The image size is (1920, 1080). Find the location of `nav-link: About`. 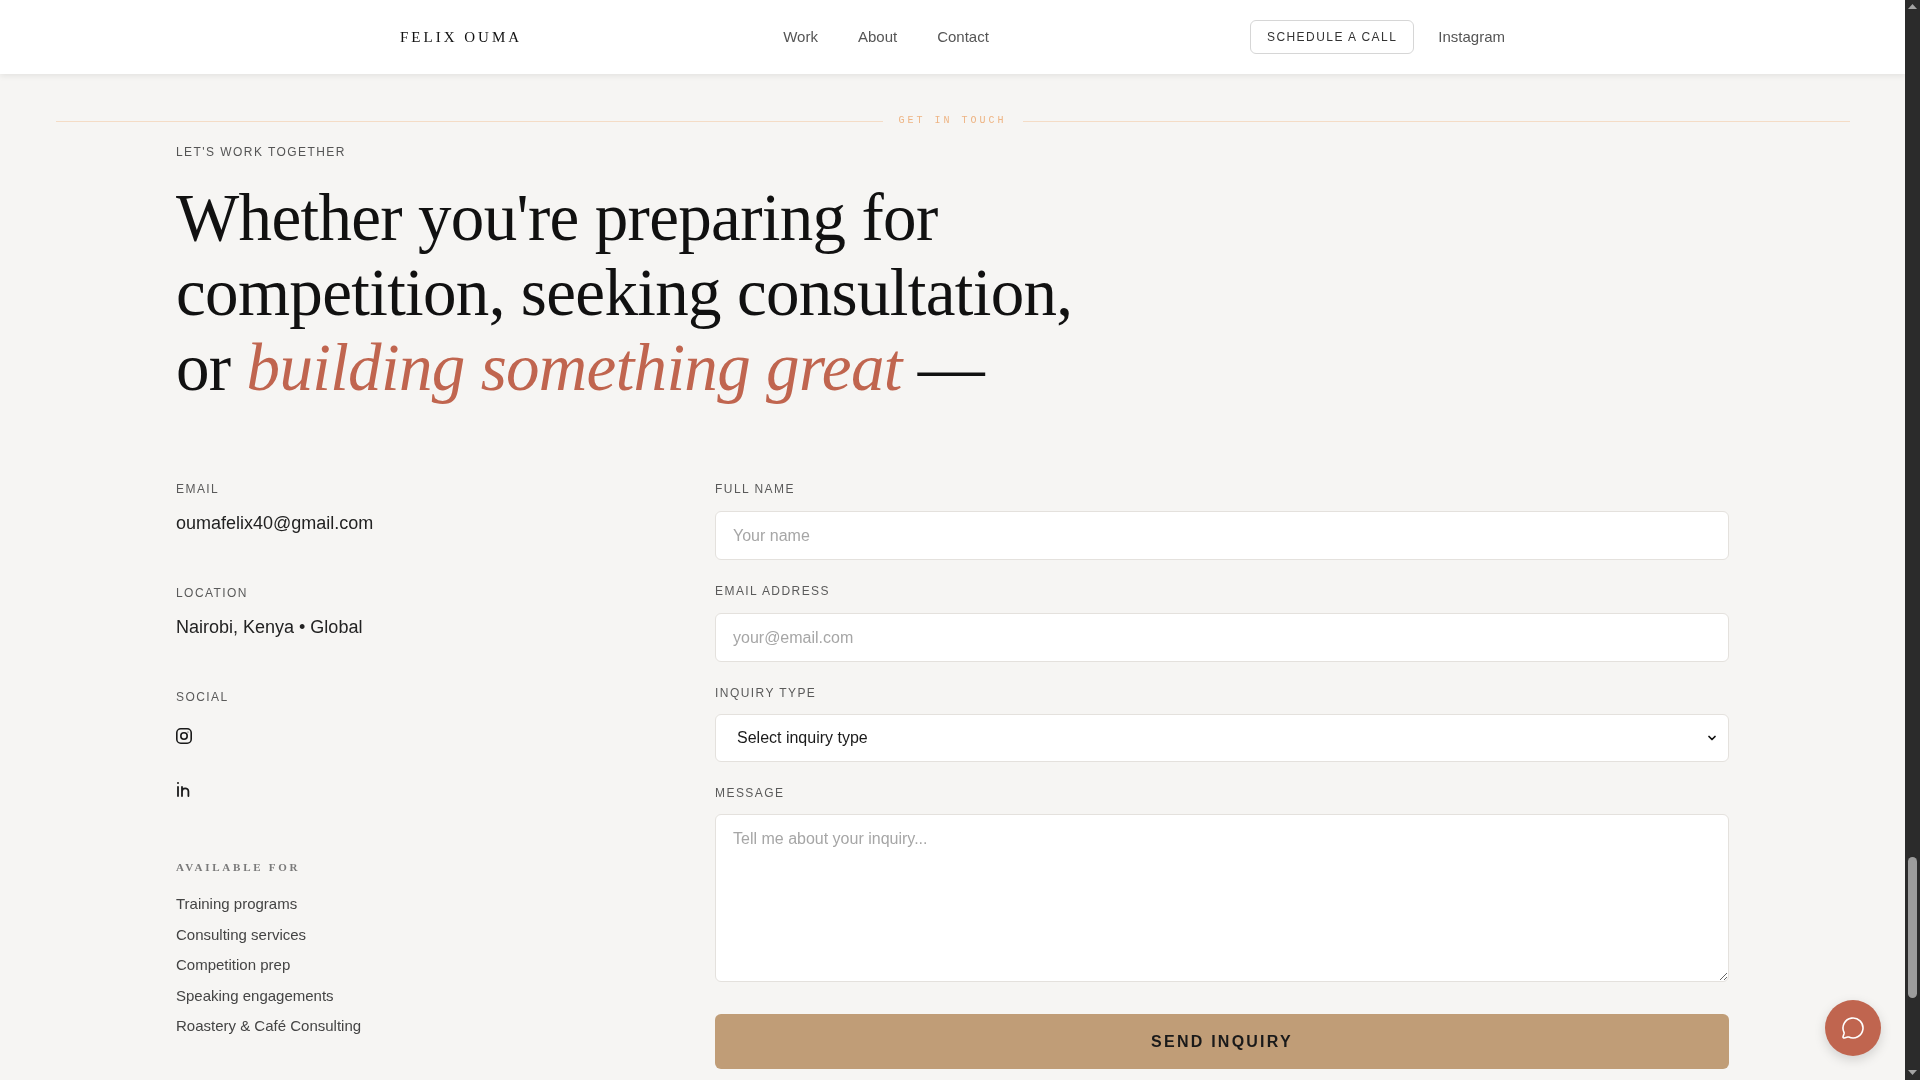

nav-link: About is located at coordinates (877, 37).